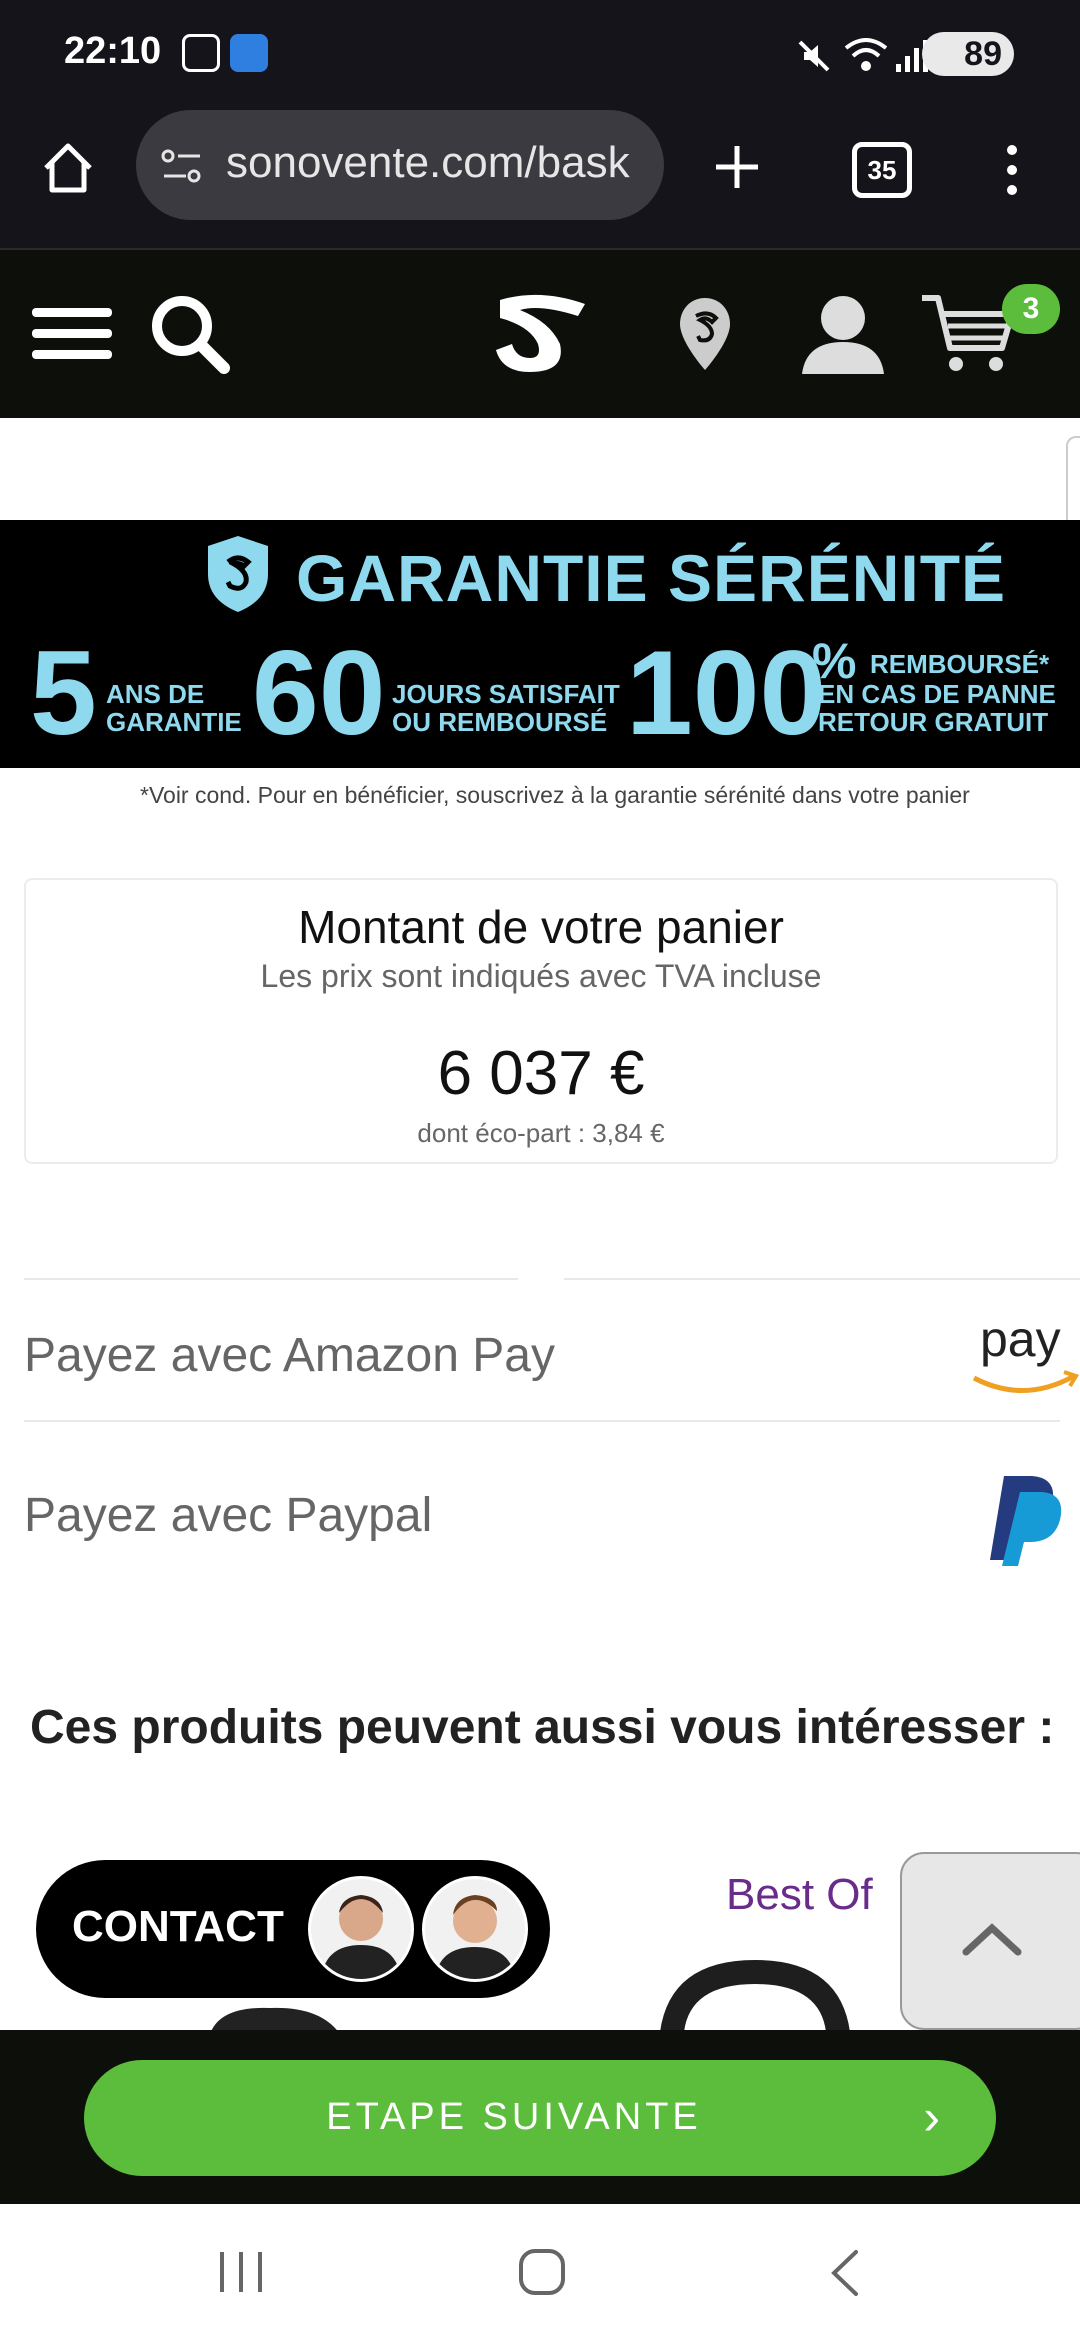 The image size is (1080, 2340). I want to click on cart-count-badge: 3, so click(1031, 309).